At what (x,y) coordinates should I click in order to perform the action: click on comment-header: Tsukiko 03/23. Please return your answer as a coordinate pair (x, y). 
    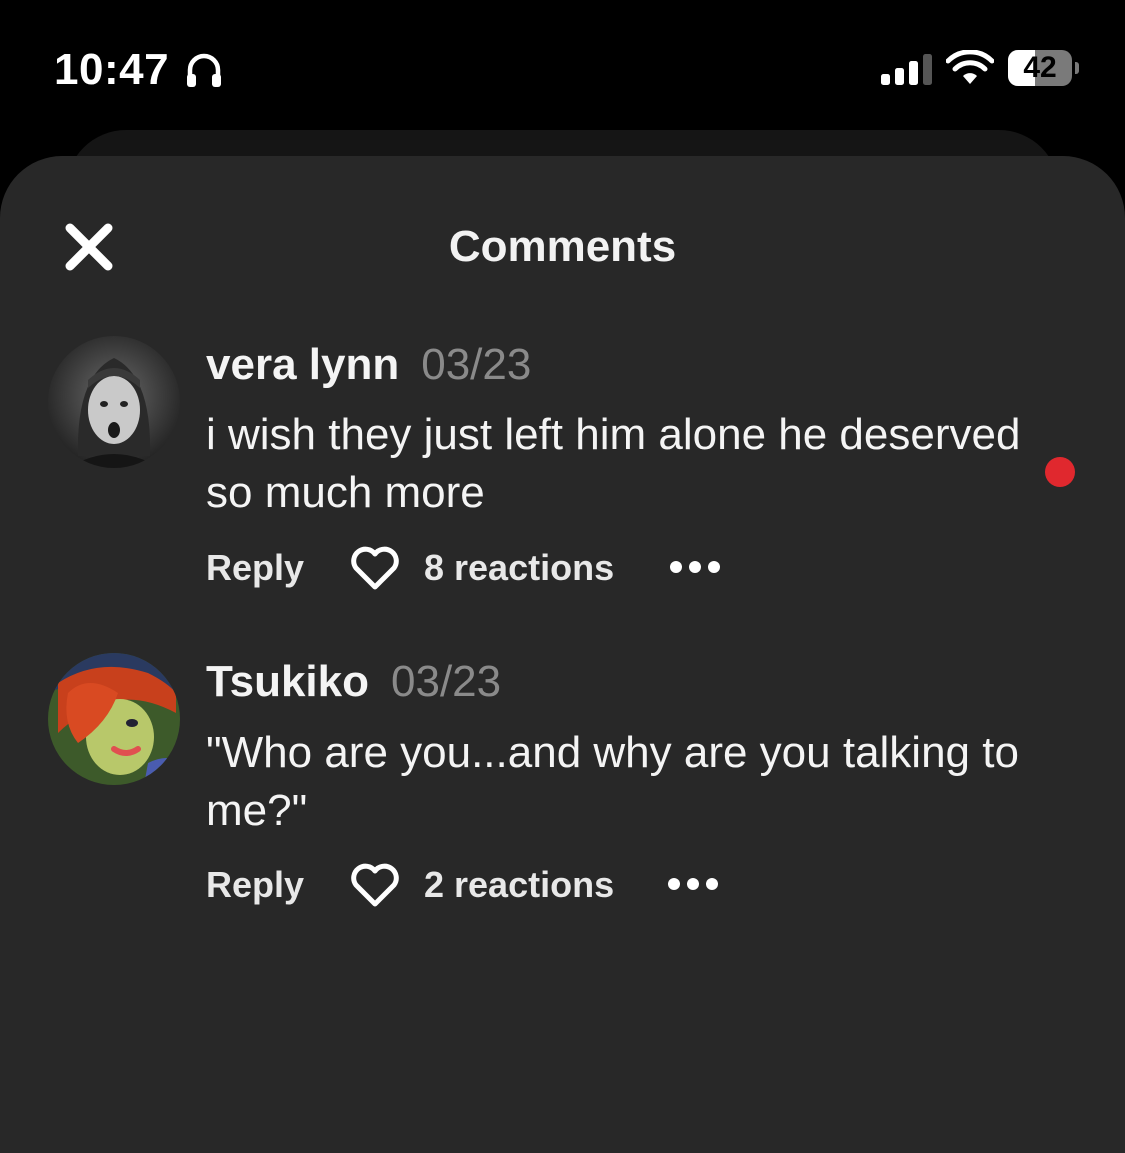
    Looking at the image, I should click on (353, 682).